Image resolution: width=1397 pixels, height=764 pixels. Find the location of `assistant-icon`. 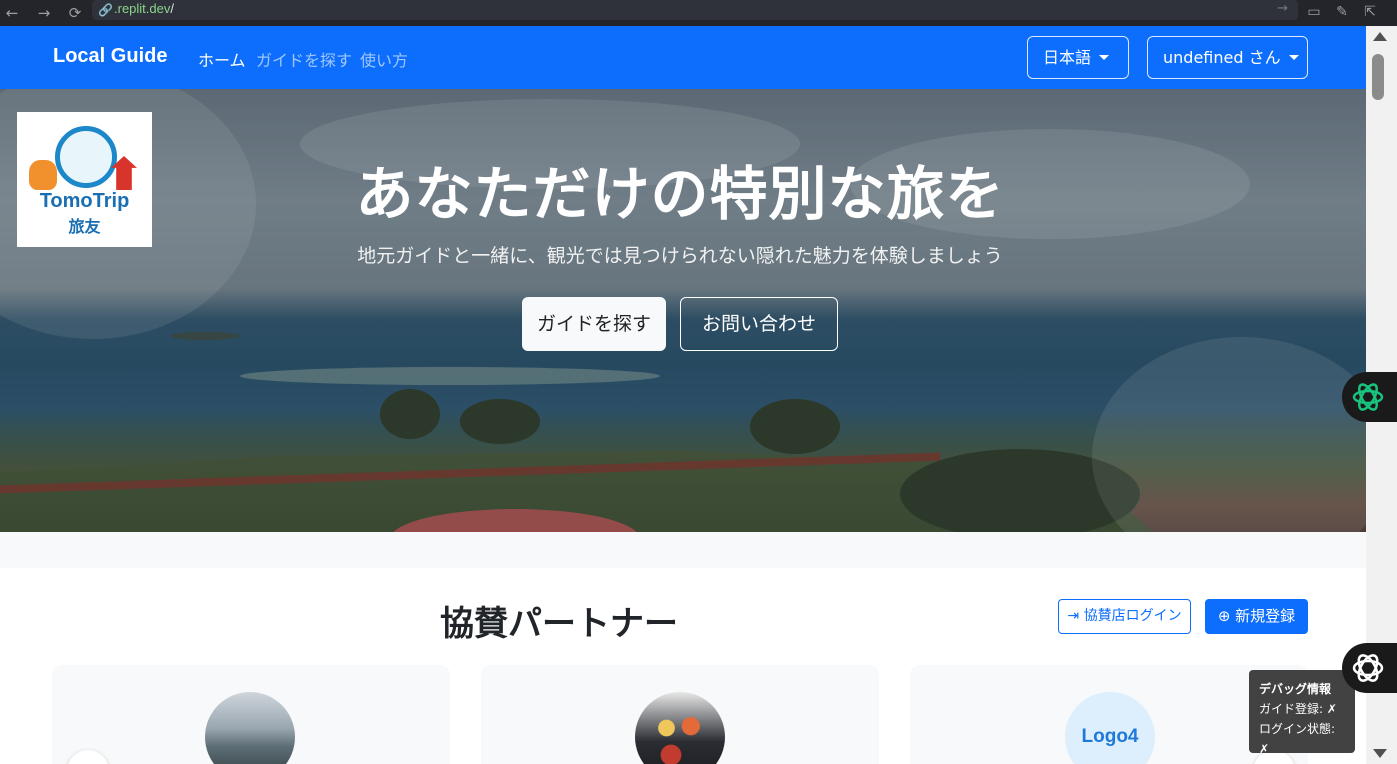

assistant-icon is located at coordinates (1368, 668).